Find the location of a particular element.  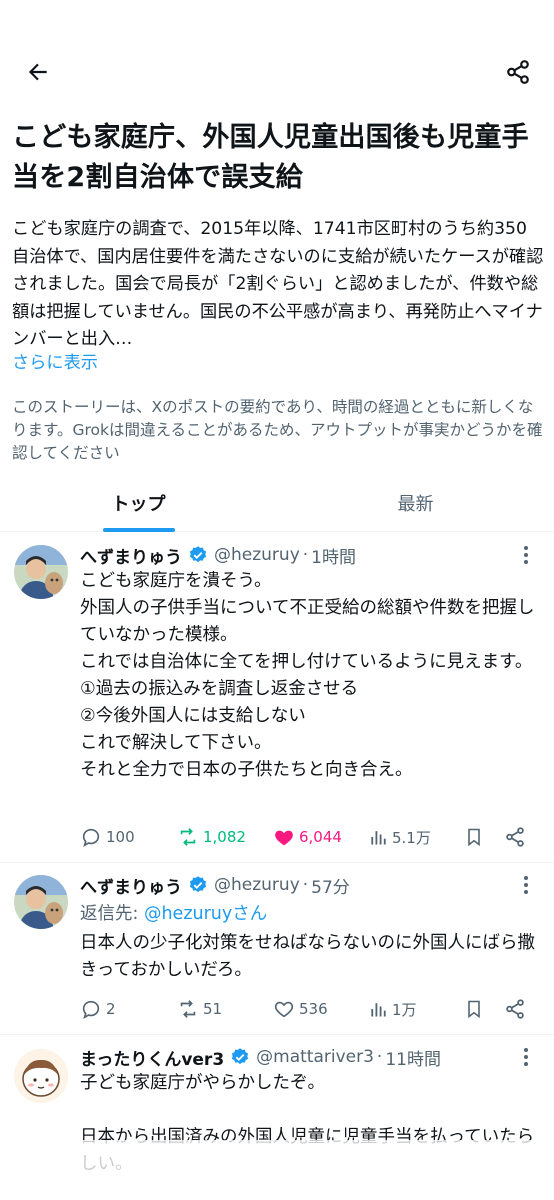

reply-context: 返信先: @hezuruyさん is located at coordinates (173, 912).